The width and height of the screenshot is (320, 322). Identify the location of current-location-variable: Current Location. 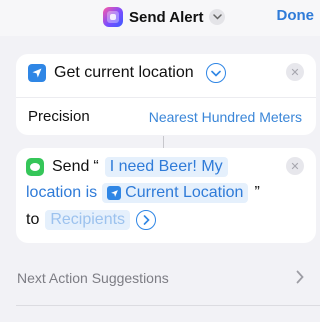
(175, 193).